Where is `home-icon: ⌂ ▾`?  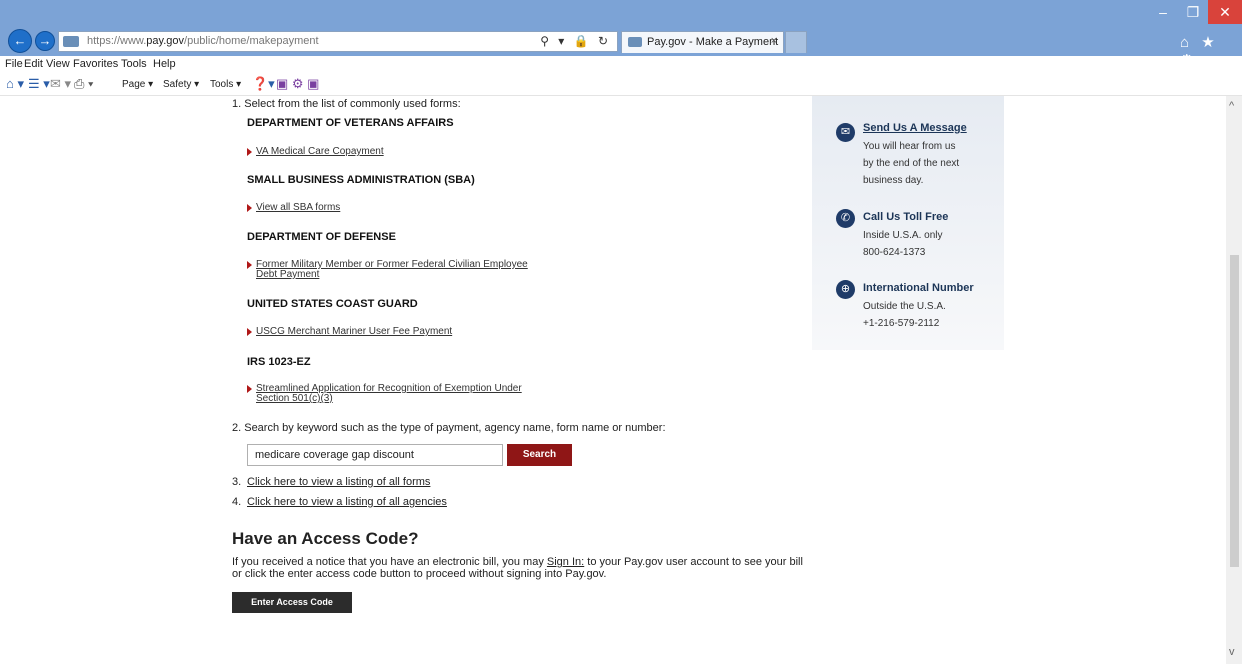
home-icon: ⌂ ▾ is located at coordinates (15, 84).